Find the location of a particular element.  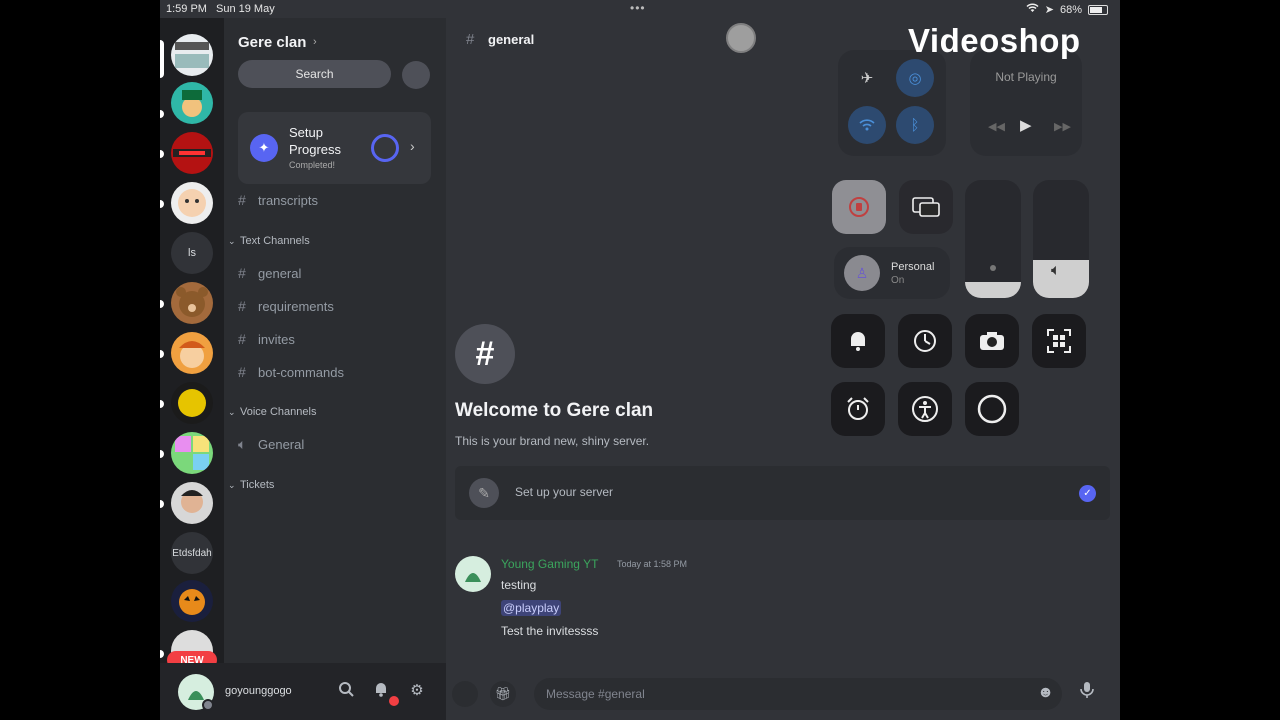

wifi-toggle-icon is located at coordinates (867, 125).